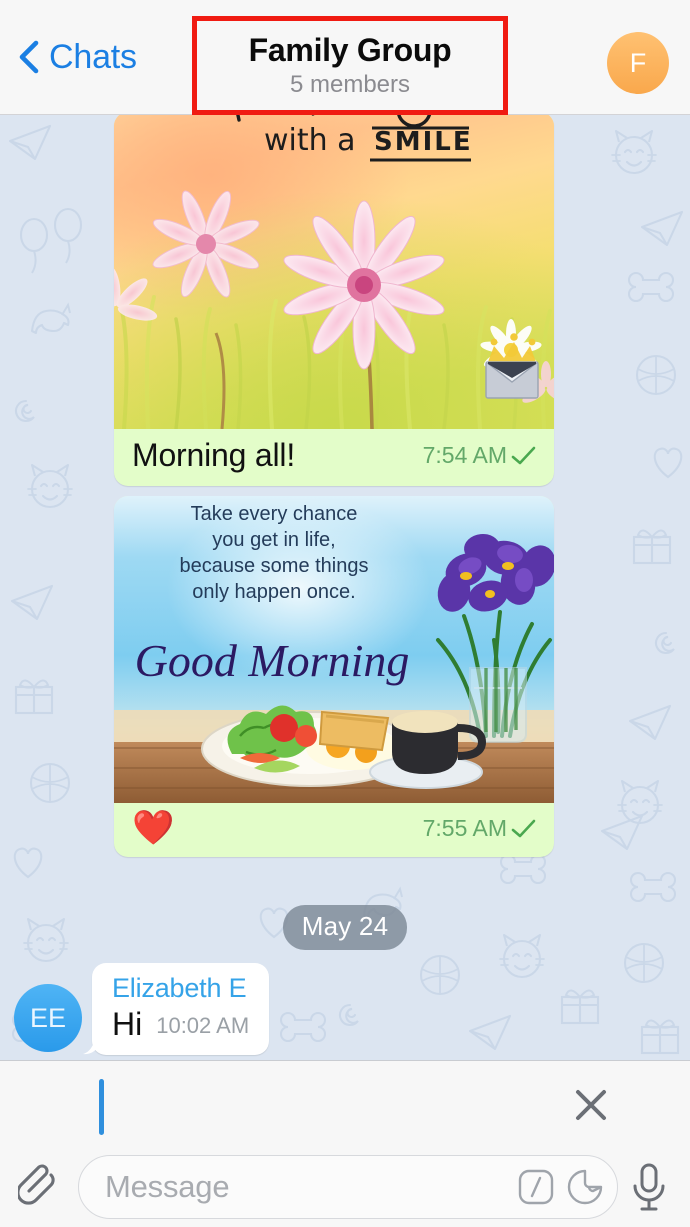  Describe the element at coordinates (273, 540) in the screenshot. I see `svg-text: you get in life,` at that location.